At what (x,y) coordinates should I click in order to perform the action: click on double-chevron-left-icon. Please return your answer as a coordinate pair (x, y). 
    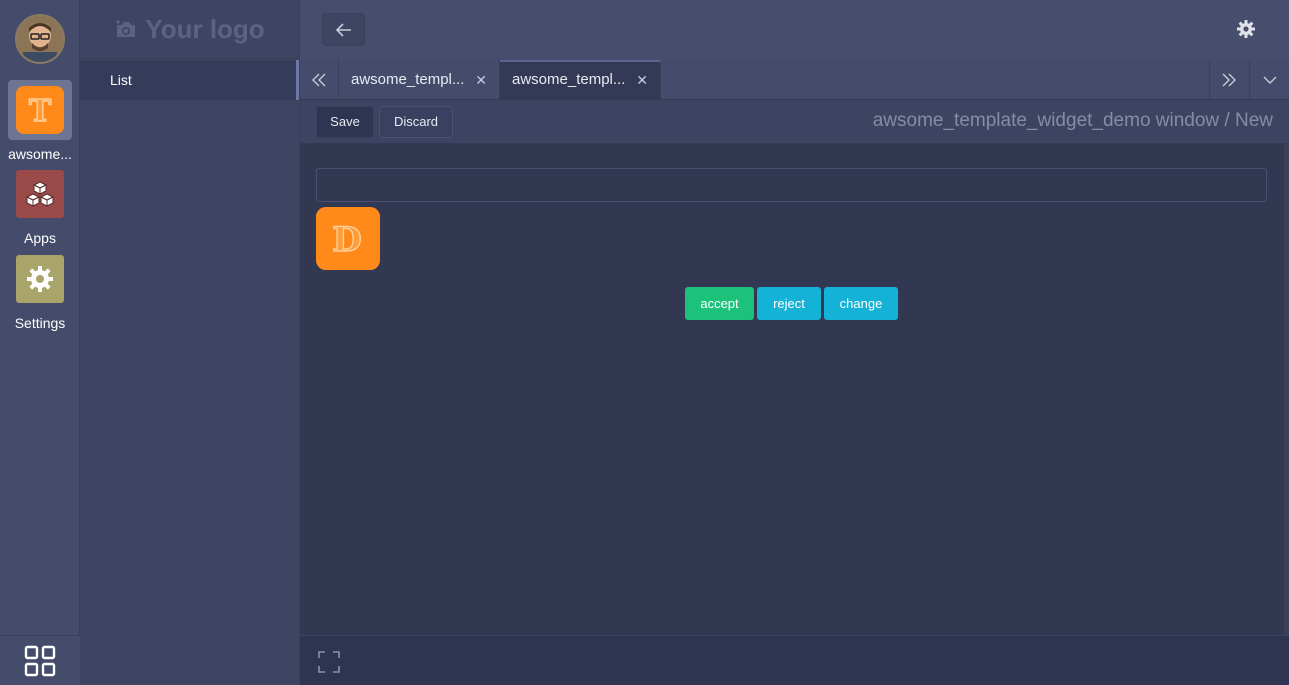
    Looking at the image, I should click on (319, 80).